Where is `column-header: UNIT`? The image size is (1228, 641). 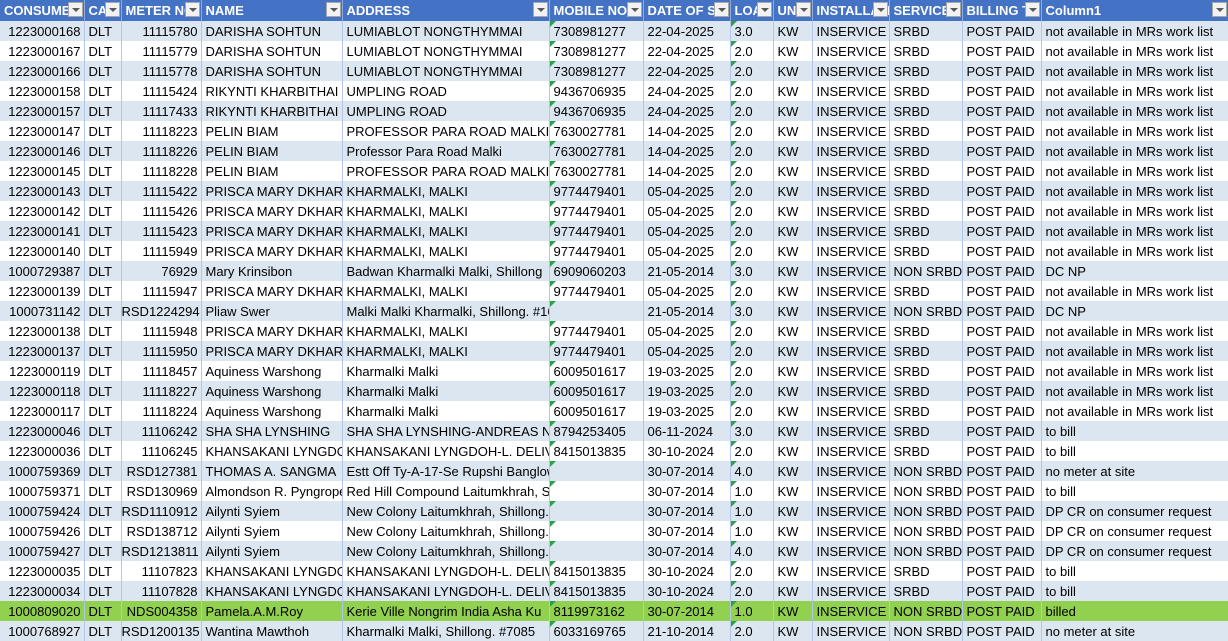 column-header: UNIT is located at coordinates (793, 10).